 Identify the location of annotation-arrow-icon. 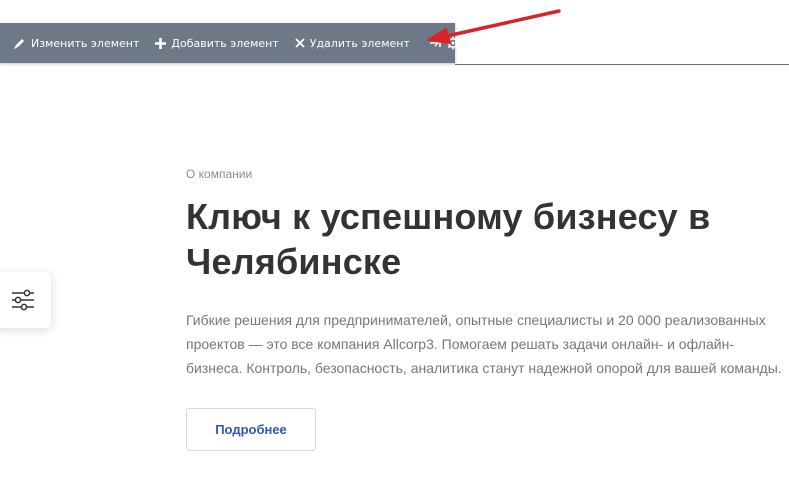
(494, 26).